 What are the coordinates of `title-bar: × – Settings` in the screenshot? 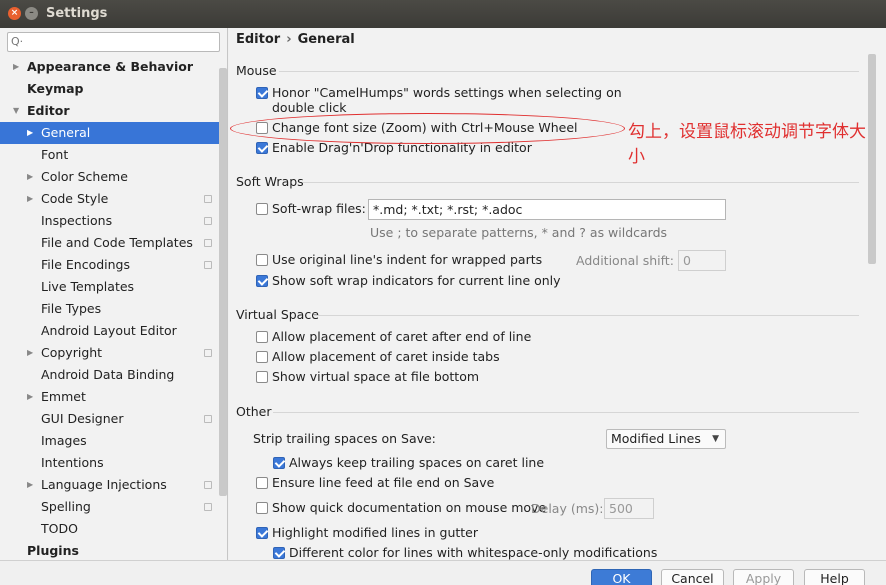 It's located at (443, 14).